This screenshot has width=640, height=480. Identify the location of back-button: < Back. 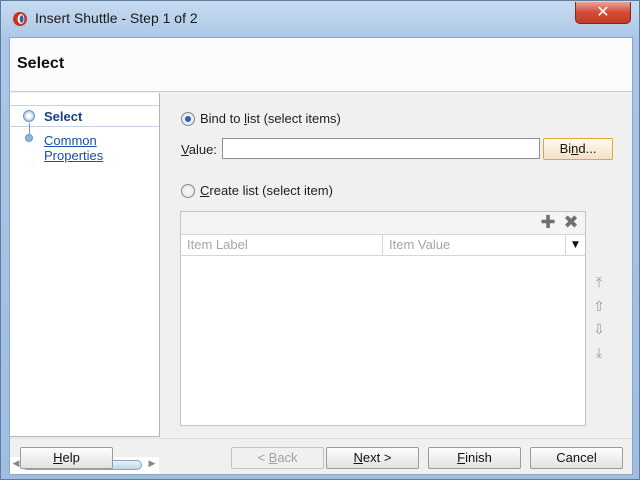
(277, 458).